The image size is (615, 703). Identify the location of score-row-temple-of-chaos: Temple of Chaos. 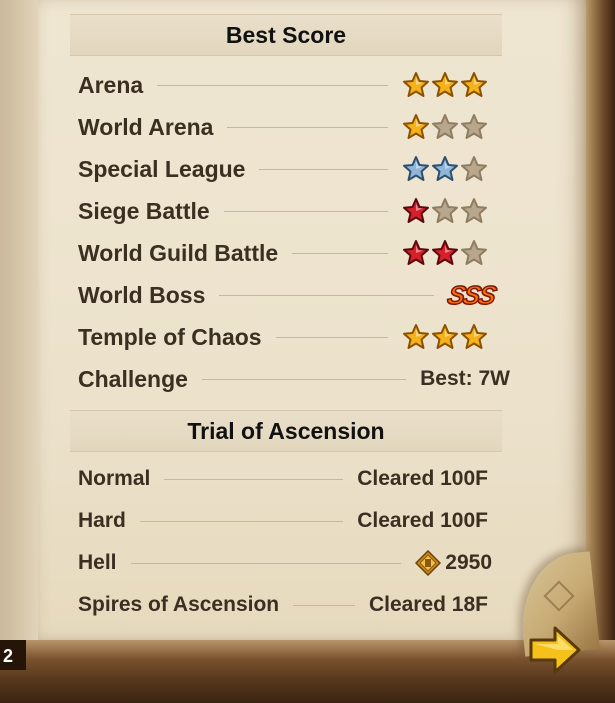
(289, 337).